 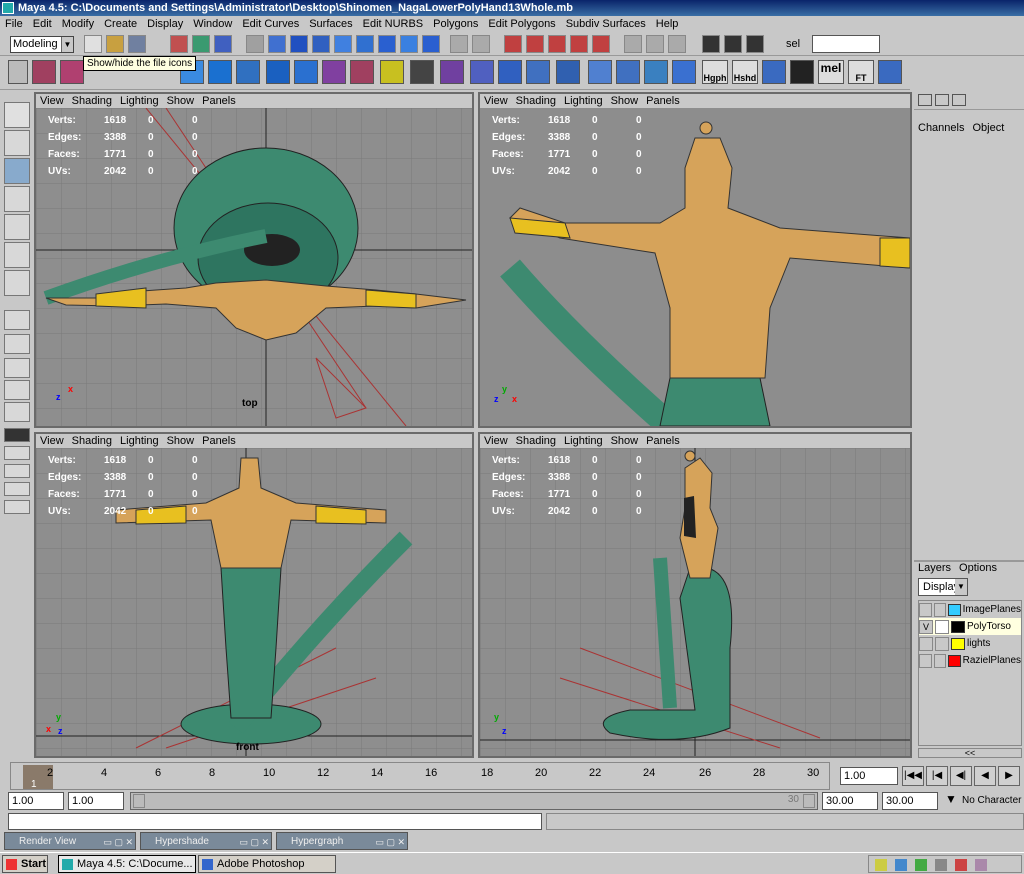 I want to click on layer-display-select: Display ▼, so click(x=943, y=587).